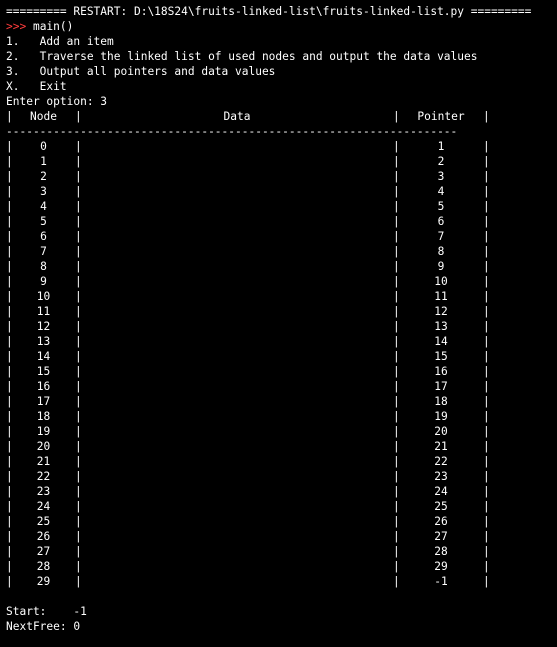 The image size is (557, 647). What do you see at coordinates (281, 191) in the screenshot?
I see `table-row: | 3 | | 4 |` at bounding box center [281, 191].